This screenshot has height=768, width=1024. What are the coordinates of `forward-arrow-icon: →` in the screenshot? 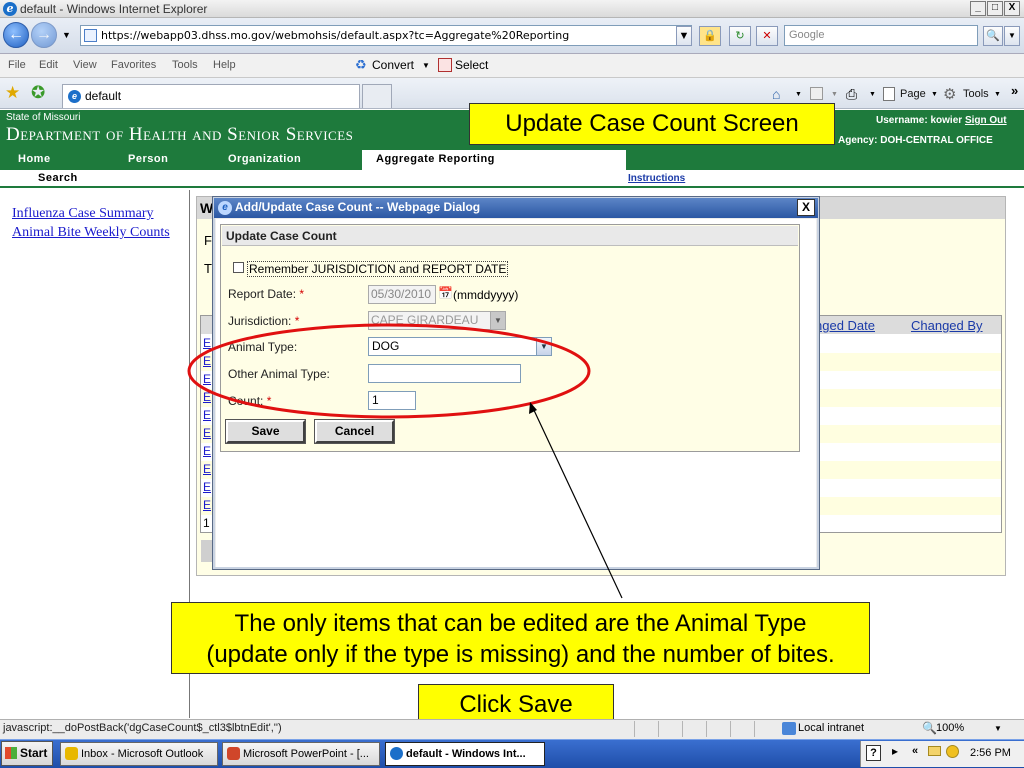 It's located at (44, 35).